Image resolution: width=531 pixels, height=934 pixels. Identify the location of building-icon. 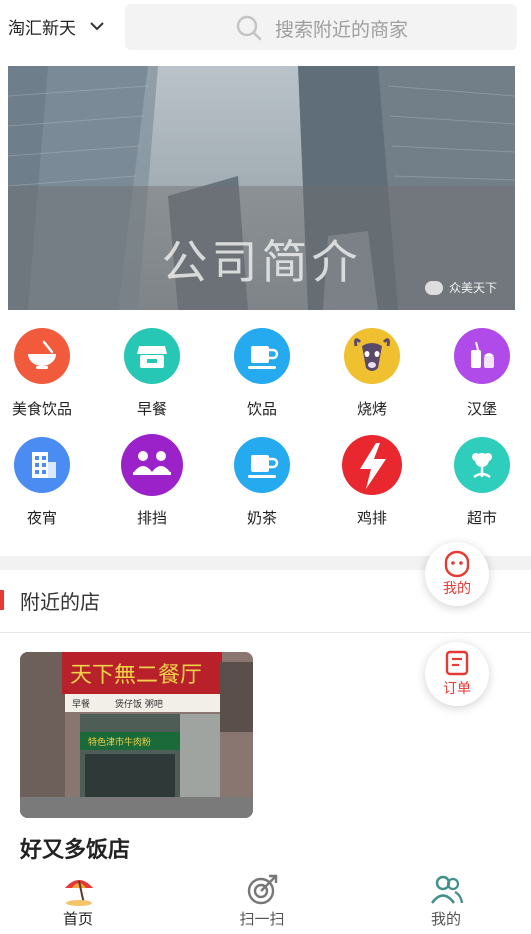
(42, 465).